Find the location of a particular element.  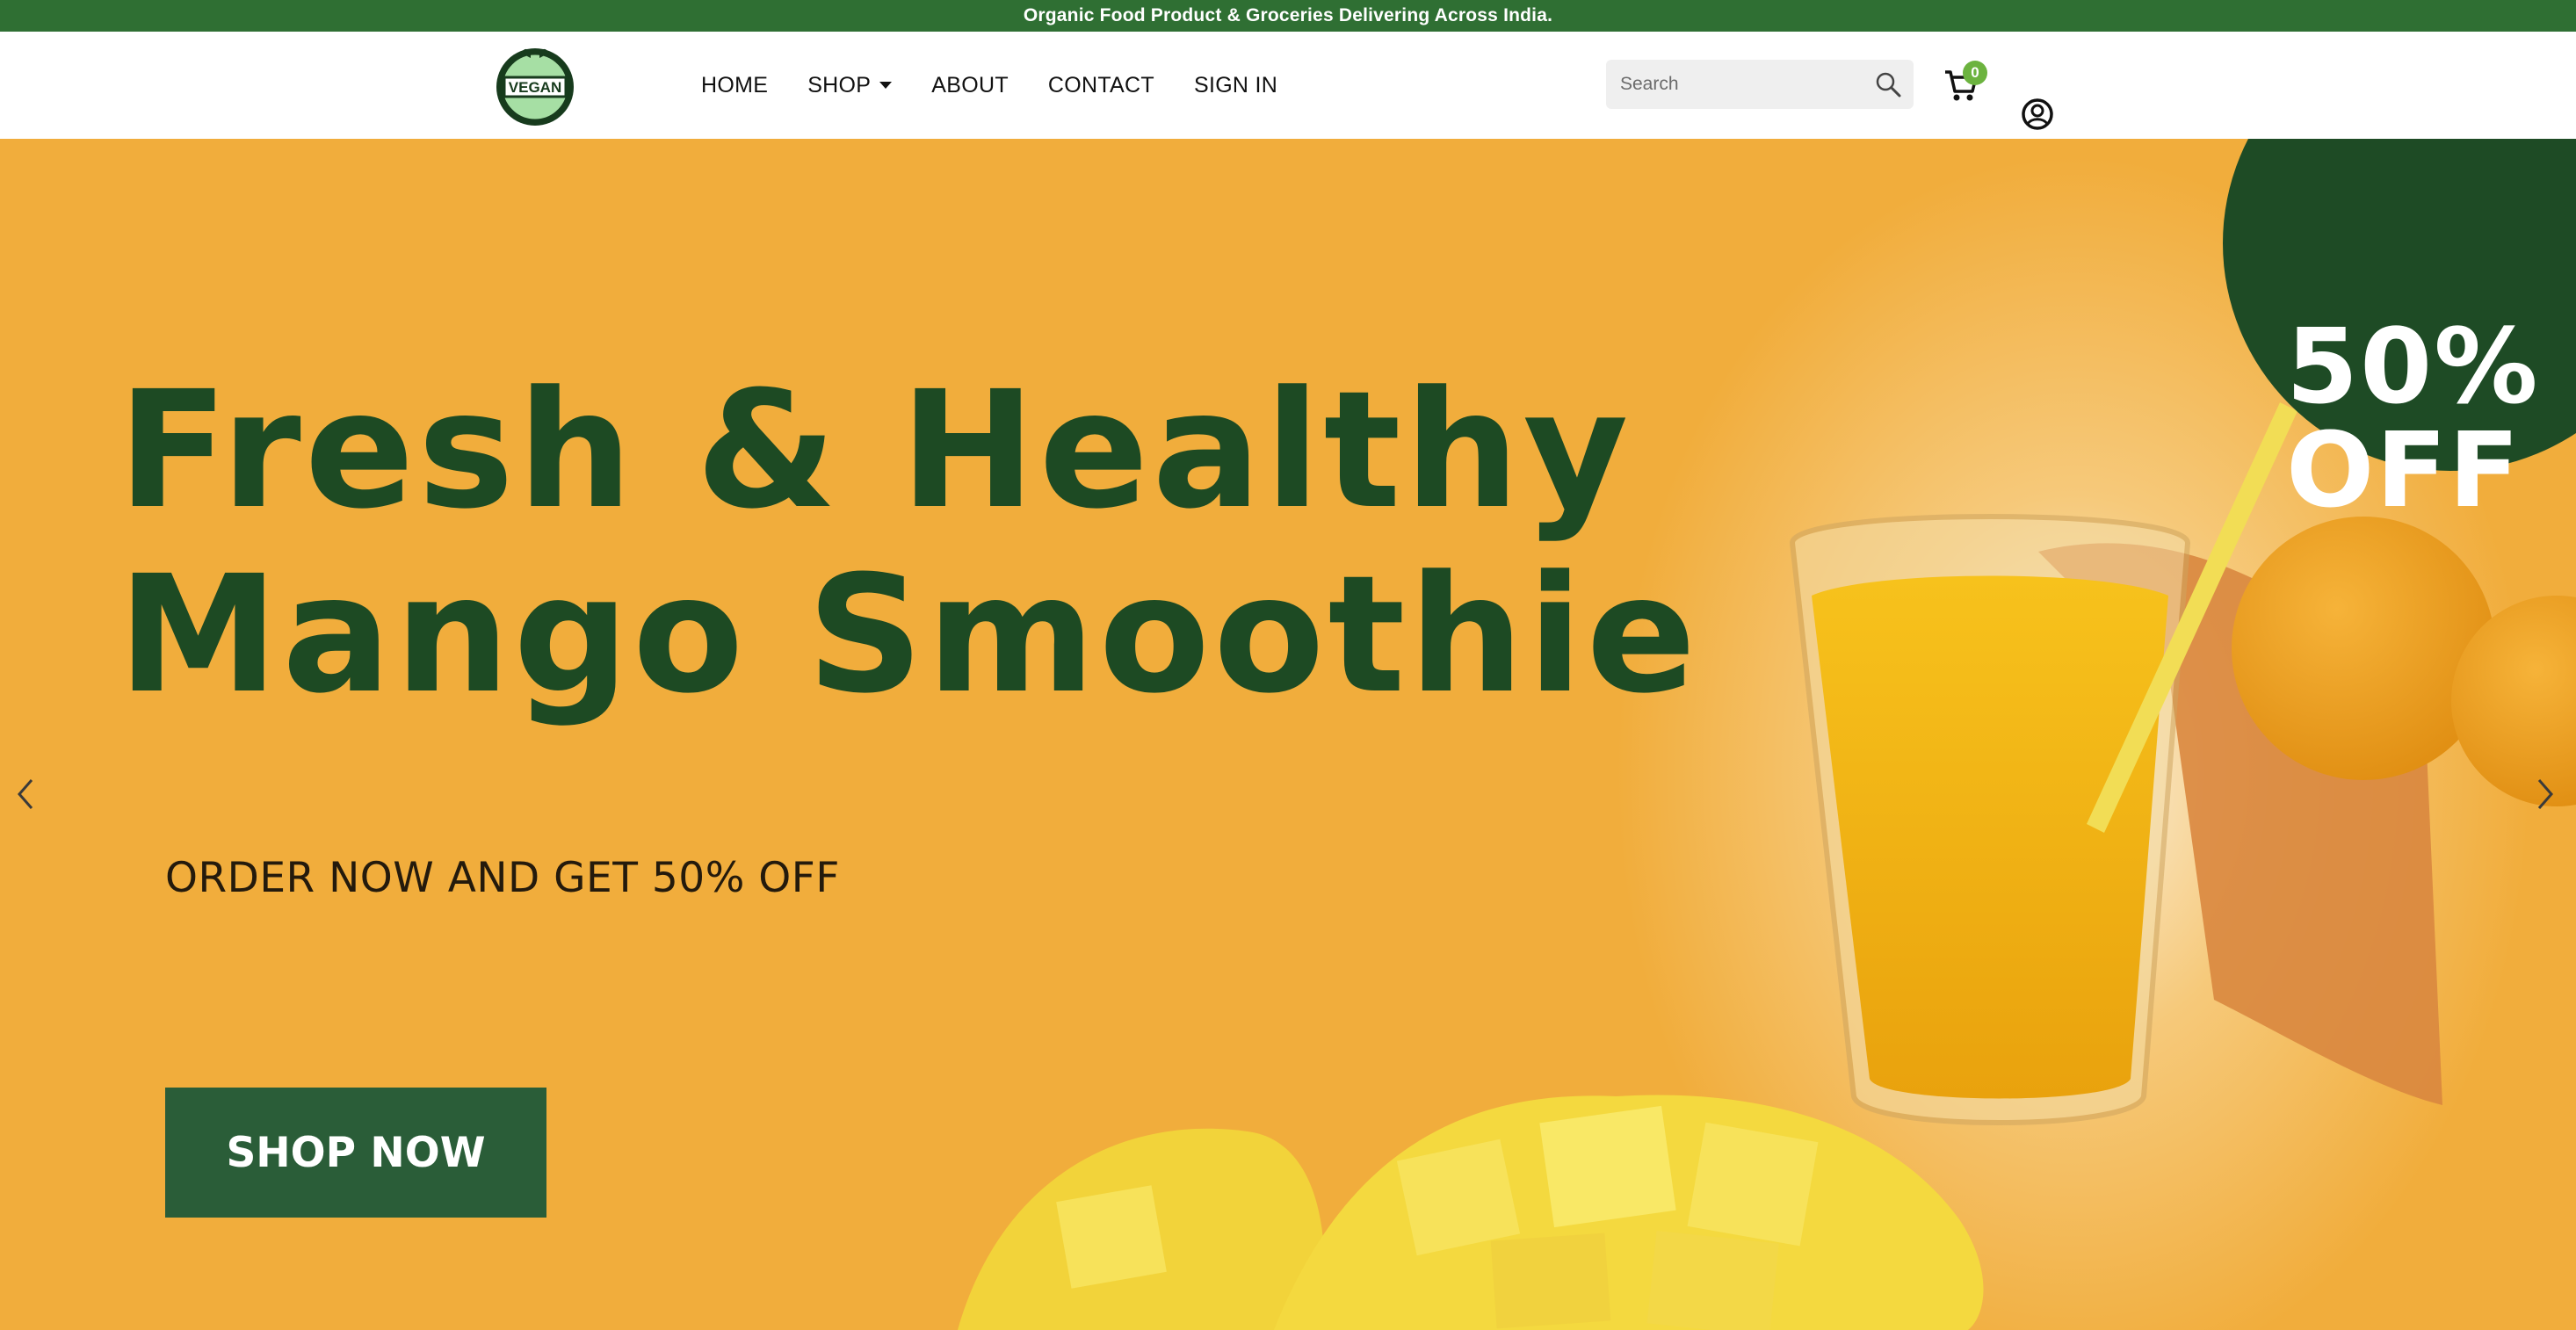

cart-count-badge: 0 is located at coordinates (1975, 73).